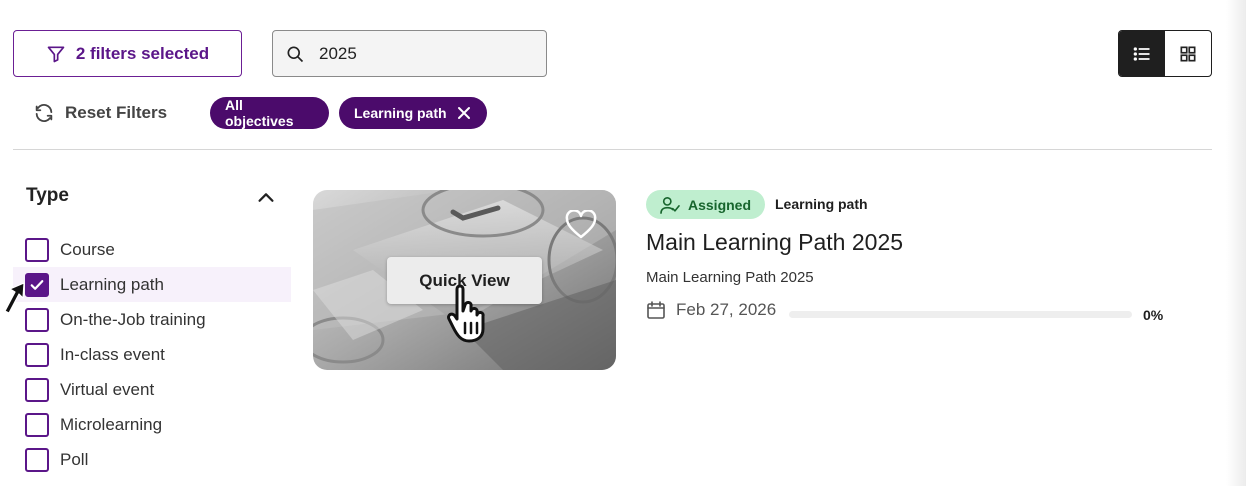 This screenshot has width=1246, height=486. I want to click on type-option-on-the-job-training: On-the-Job training, so click(152, 319).